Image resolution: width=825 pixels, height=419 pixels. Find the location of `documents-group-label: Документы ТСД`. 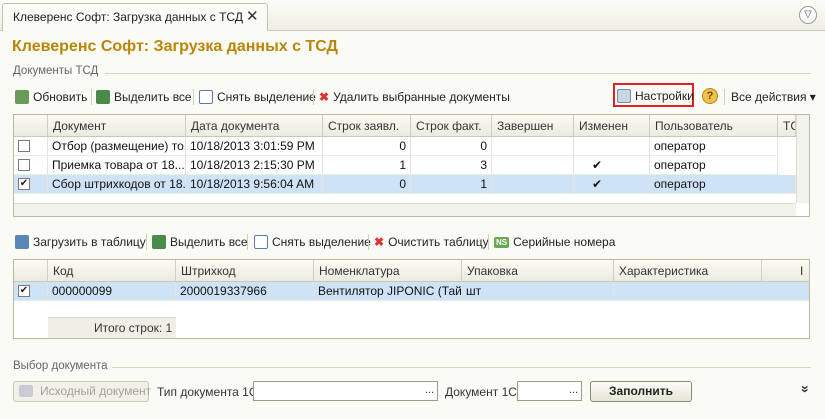

documents-group-label: Документы ТСД is located at coordinates (56, 71).